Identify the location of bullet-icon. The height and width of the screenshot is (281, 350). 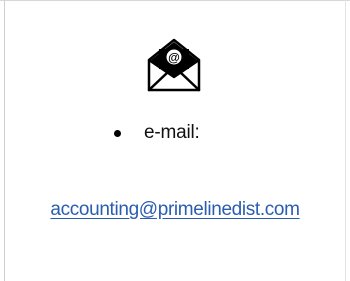
(117, 133).